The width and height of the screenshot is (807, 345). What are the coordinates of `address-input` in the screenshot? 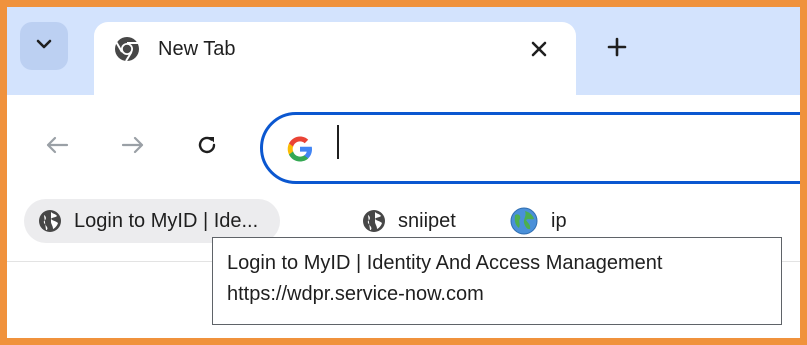 It's located at (566, 149).